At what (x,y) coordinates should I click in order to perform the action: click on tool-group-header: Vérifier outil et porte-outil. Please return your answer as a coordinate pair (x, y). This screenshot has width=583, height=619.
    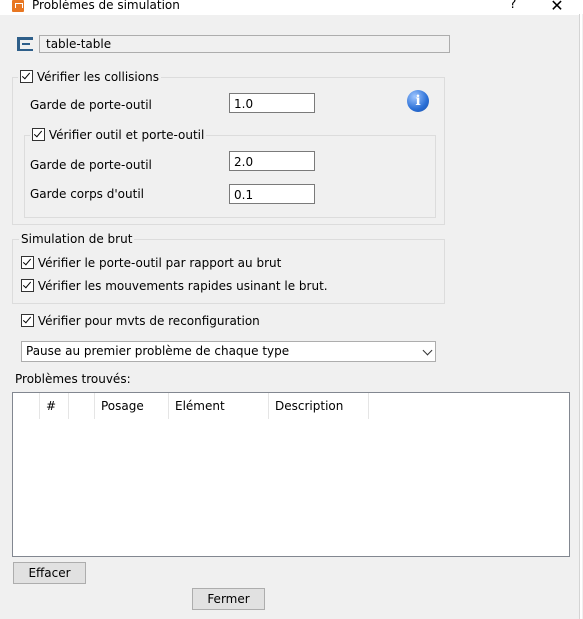
    Looking at the image, I should click on (118, 135).